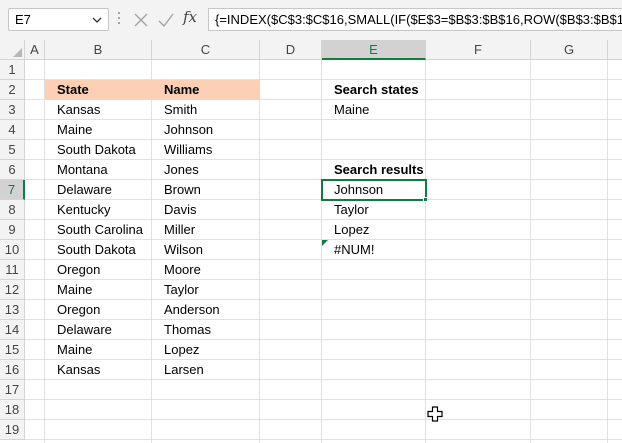  I want to click on cell-b14: Delaware, so click(78, 330).